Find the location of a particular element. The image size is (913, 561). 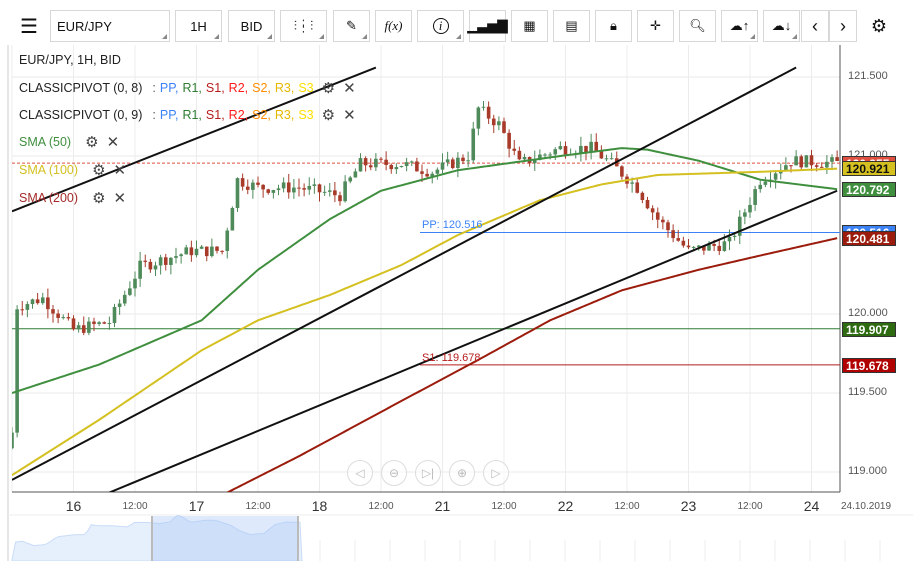

zoom-in-button: ⊕ is located at coordinates (462, 473).